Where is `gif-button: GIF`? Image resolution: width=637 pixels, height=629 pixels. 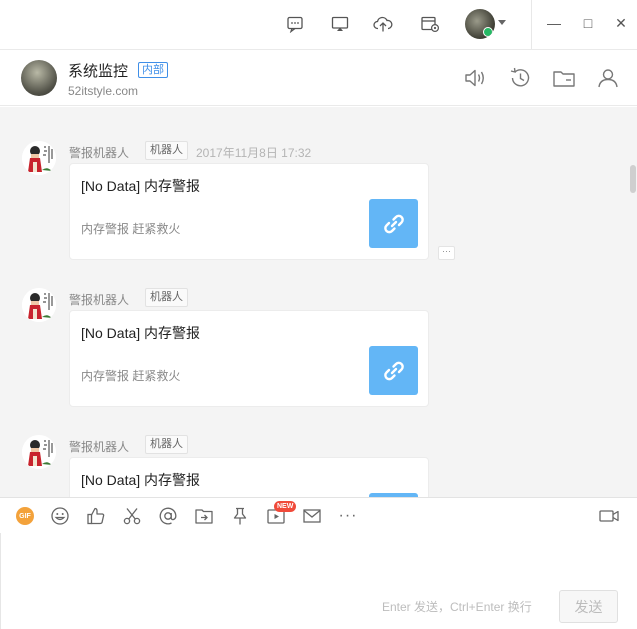
gif-button: GIF is located at coordinates (25, 516).